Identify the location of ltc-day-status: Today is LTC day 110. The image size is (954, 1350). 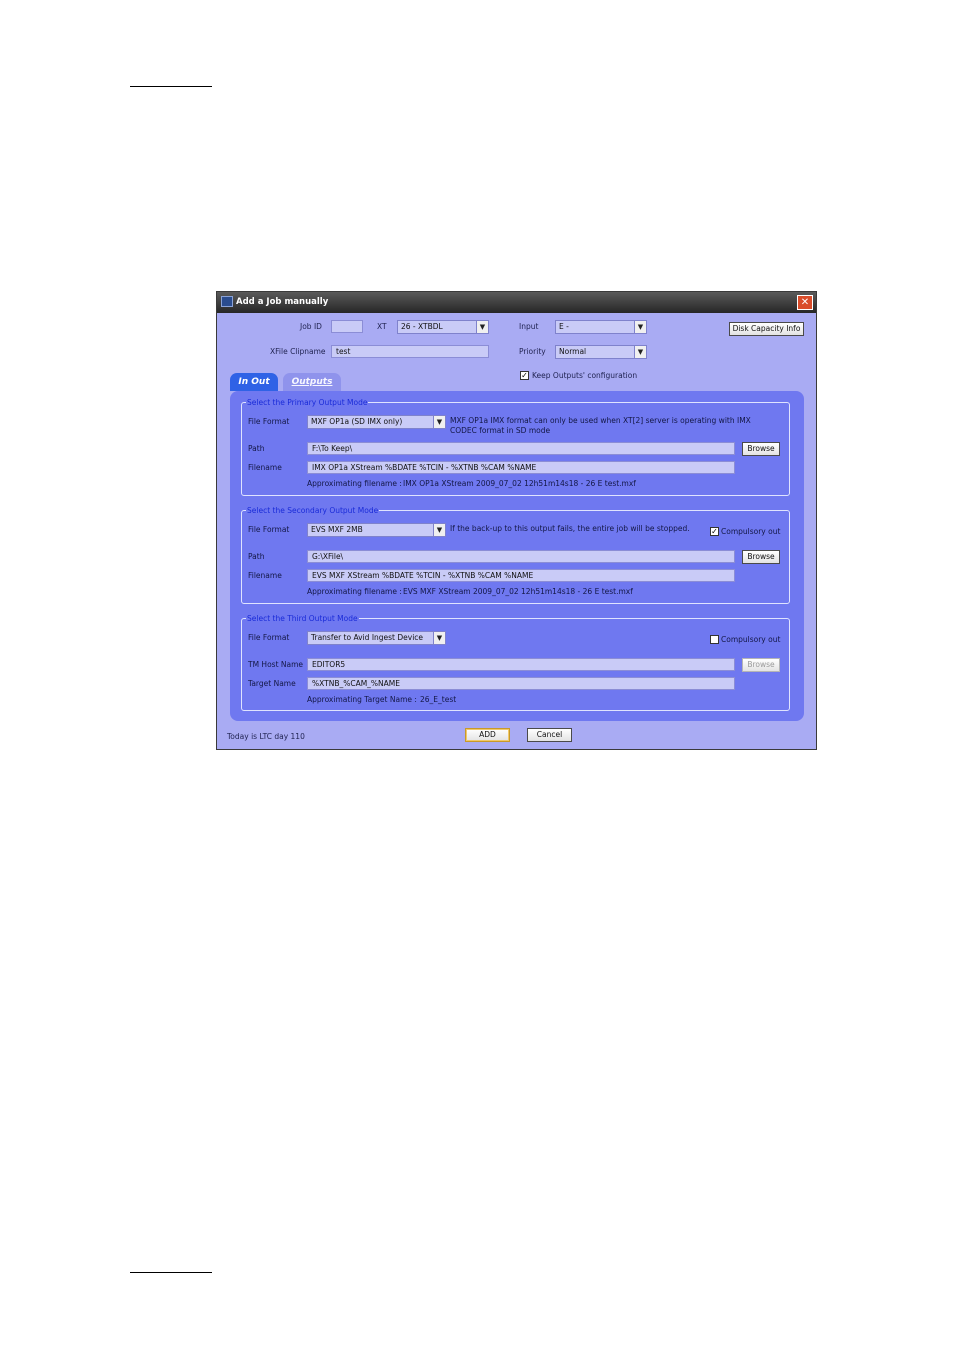
(266, 736).